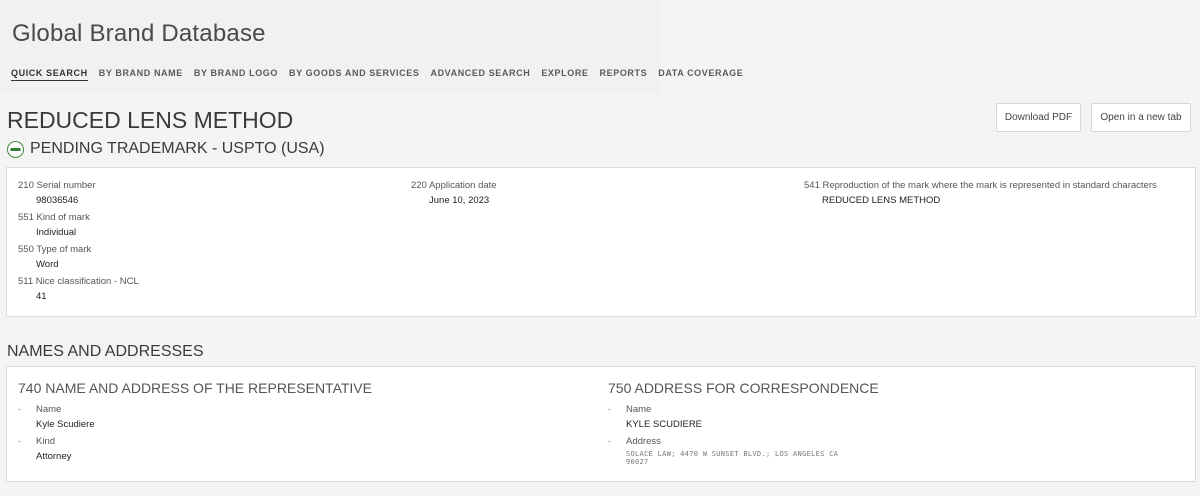 The image size is (1200, 496). Describe the element at coordinates (639, 409) in the screenshot. I see `correspondence-name-label: Name` at that location.